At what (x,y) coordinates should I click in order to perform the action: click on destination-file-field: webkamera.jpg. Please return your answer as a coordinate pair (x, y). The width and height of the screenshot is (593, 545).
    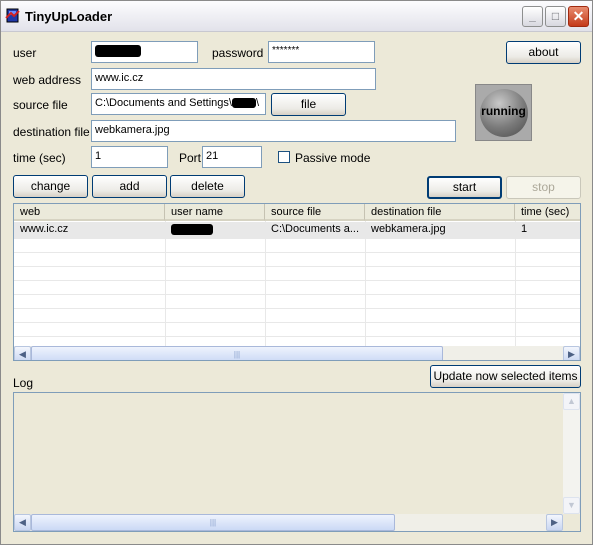
    Looking at the image, I should click on (273, 131).